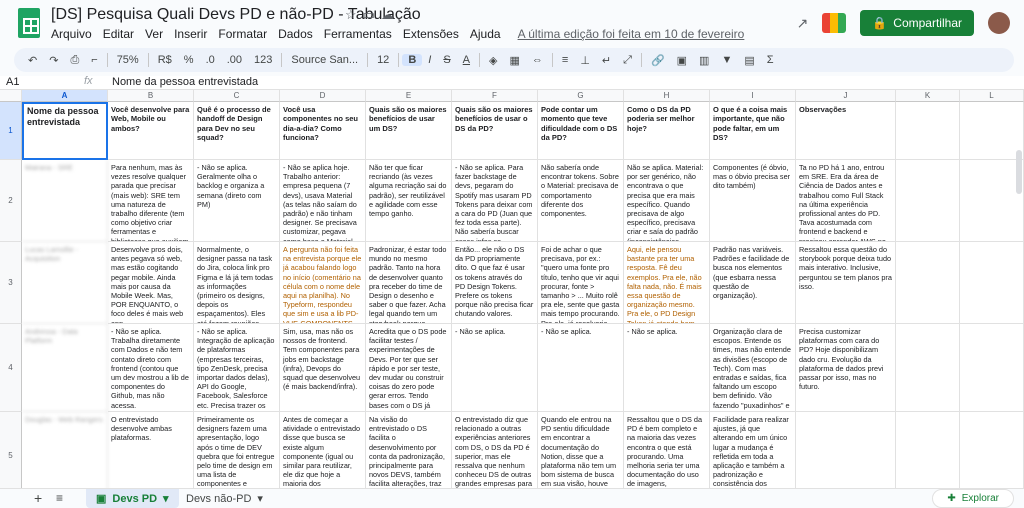  What do you see at coordinates (1019, 172) in the screenshot?
I see `vertical-scrollbar` at bounding box center [1019, 172].